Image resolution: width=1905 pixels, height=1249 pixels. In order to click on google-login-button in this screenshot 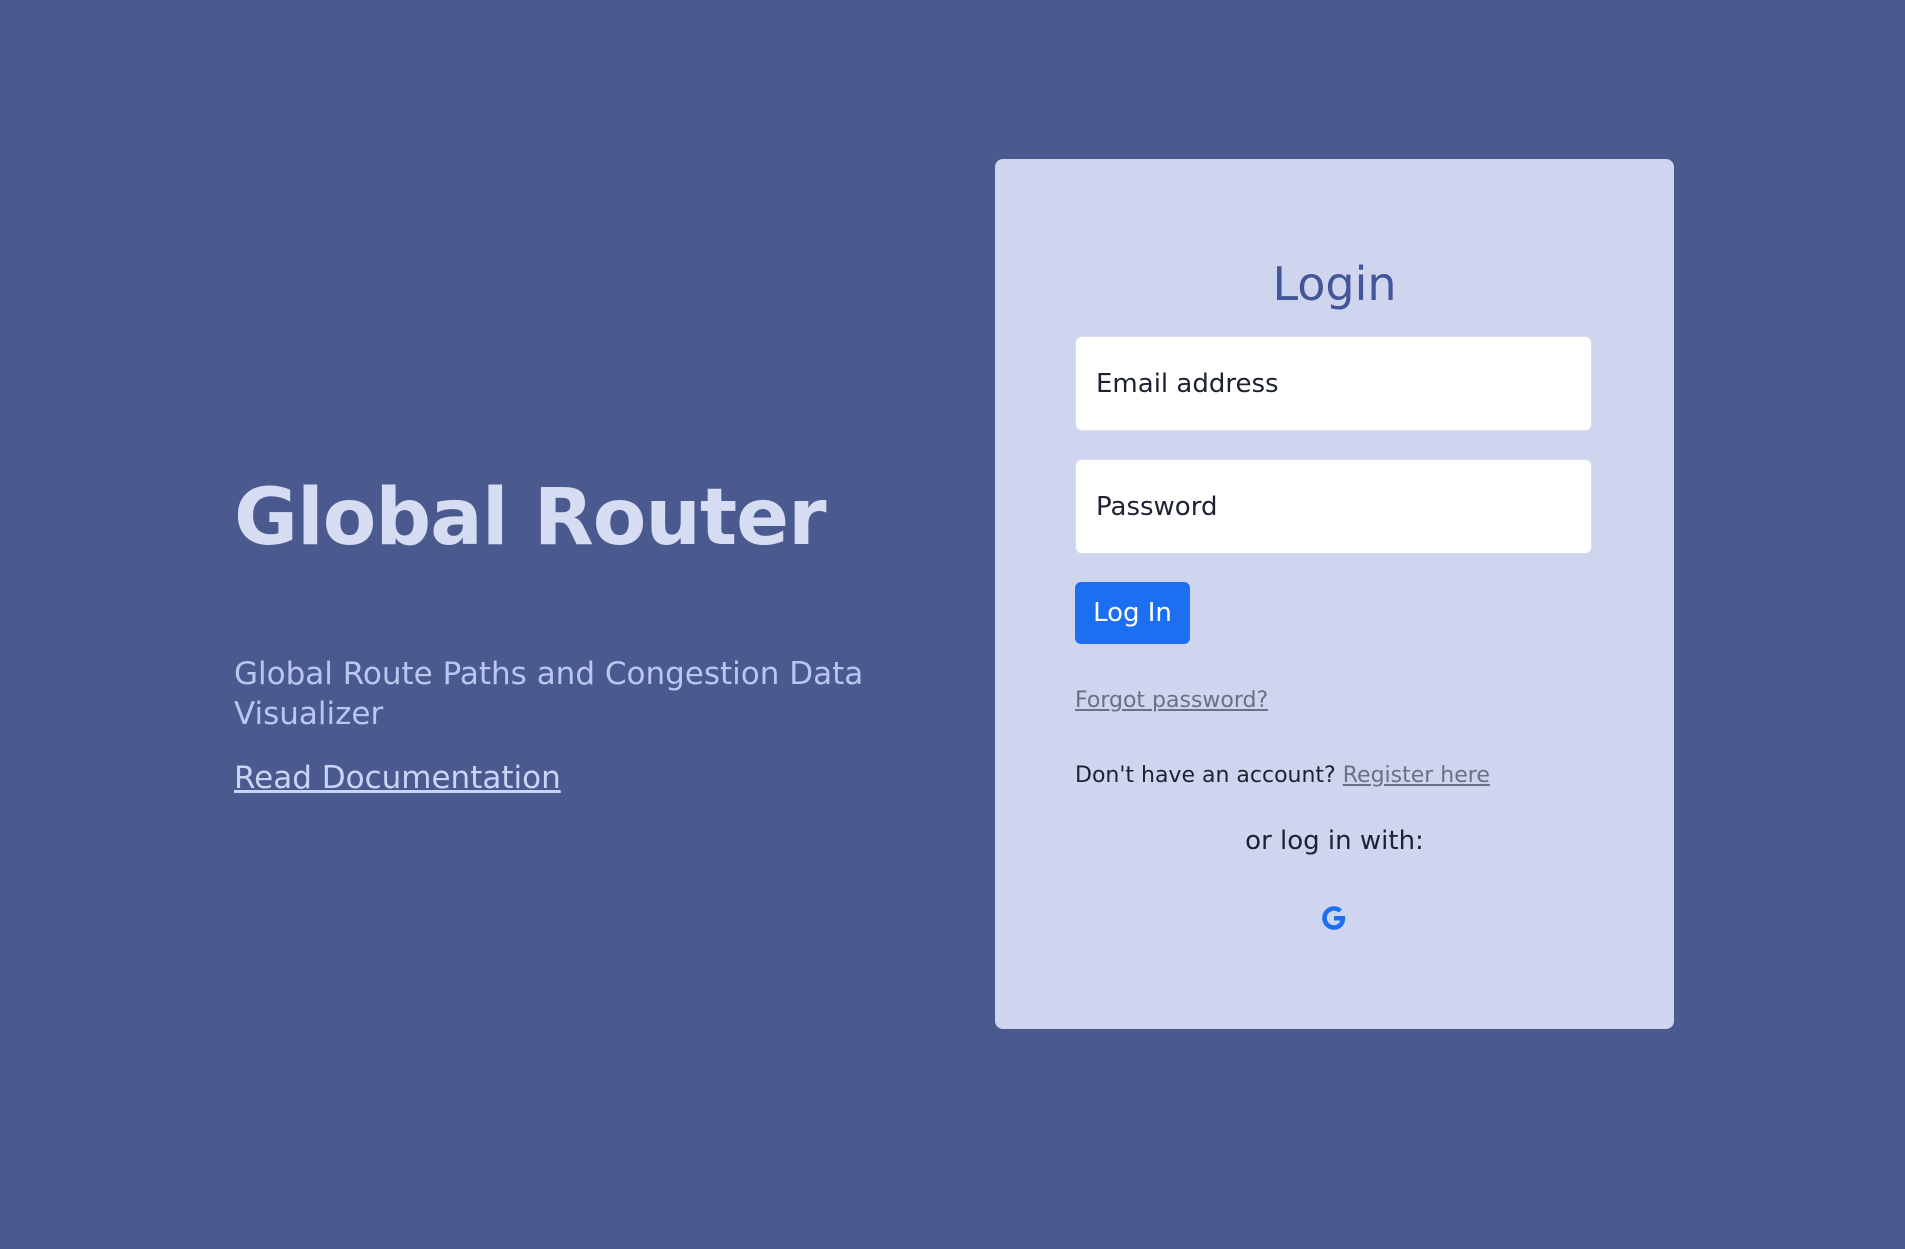, I will do `click(1334, 918)`.